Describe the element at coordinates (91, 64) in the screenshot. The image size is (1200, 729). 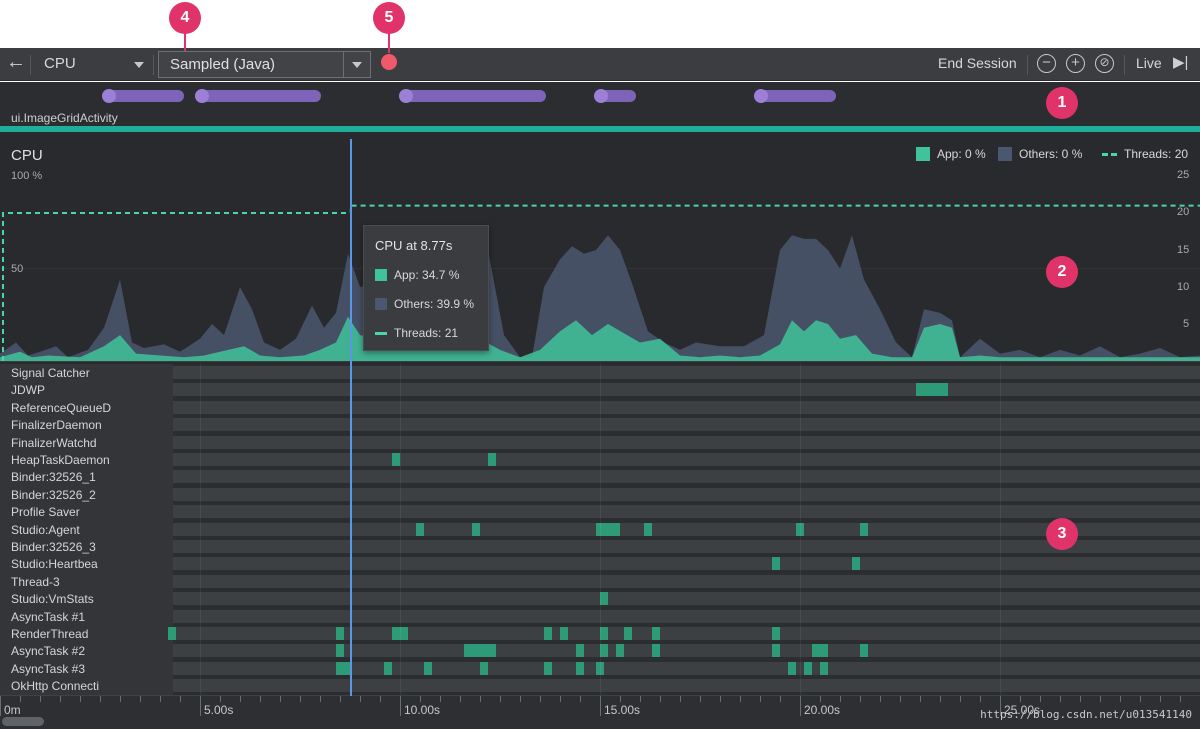
I see `profiler-selector-dropdown: CPU` at that location.